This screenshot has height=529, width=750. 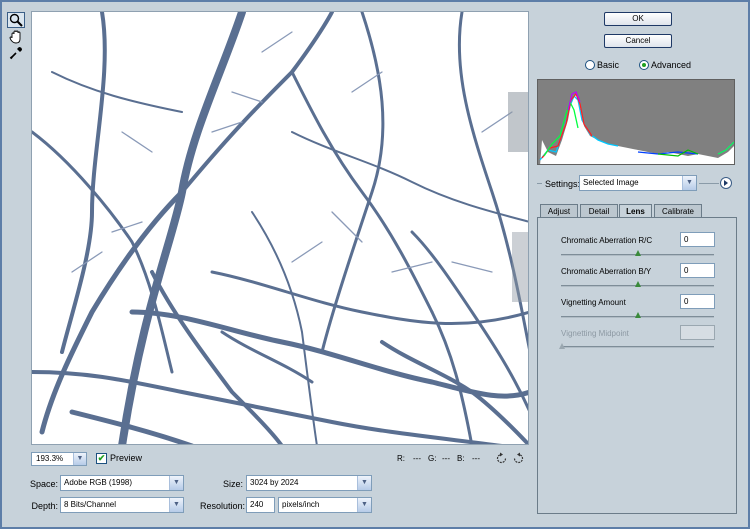 I want to click on resolution-value: 240, so click(x=257, y=504).